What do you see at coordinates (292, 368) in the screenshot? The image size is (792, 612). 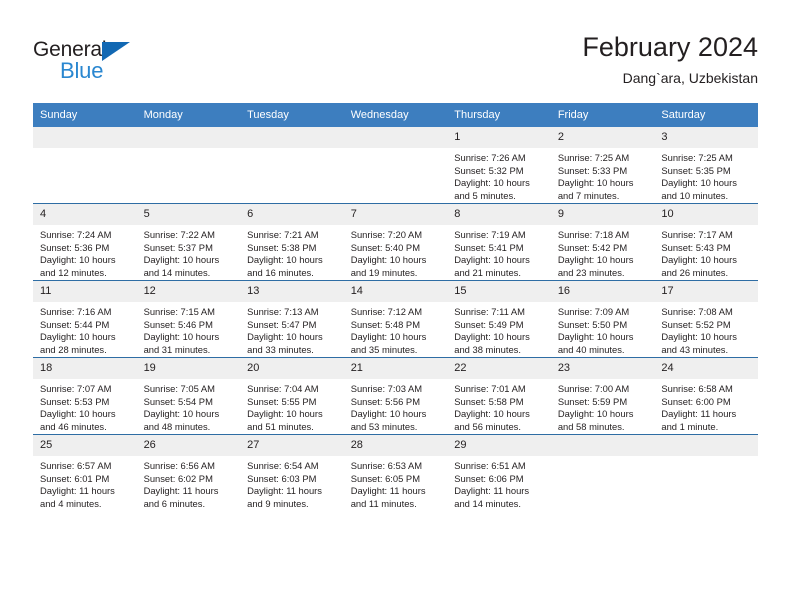 I see `day-number: 20` at bounding box center [292, 368].